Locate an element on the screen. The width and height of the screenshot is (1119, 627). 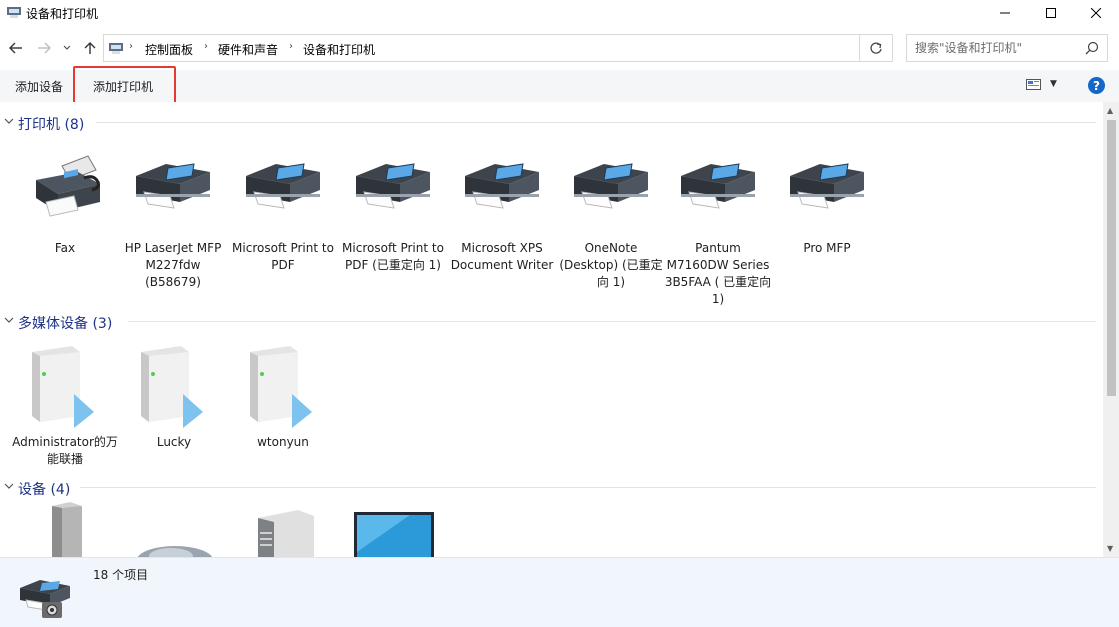
breadcrumb-control-panel: 控制面板 is located at coordinates (169, 49).